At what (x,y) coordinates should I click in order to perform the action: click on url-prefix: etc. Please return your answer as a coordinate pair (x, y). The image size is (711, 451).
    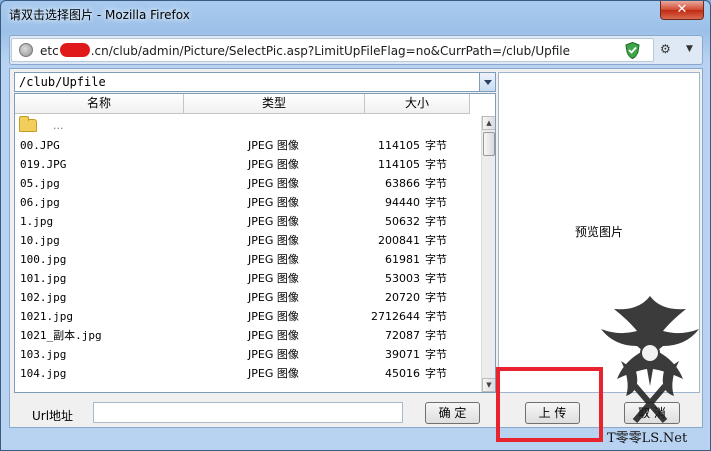
    Looking at the image, I should click on (49, 51).